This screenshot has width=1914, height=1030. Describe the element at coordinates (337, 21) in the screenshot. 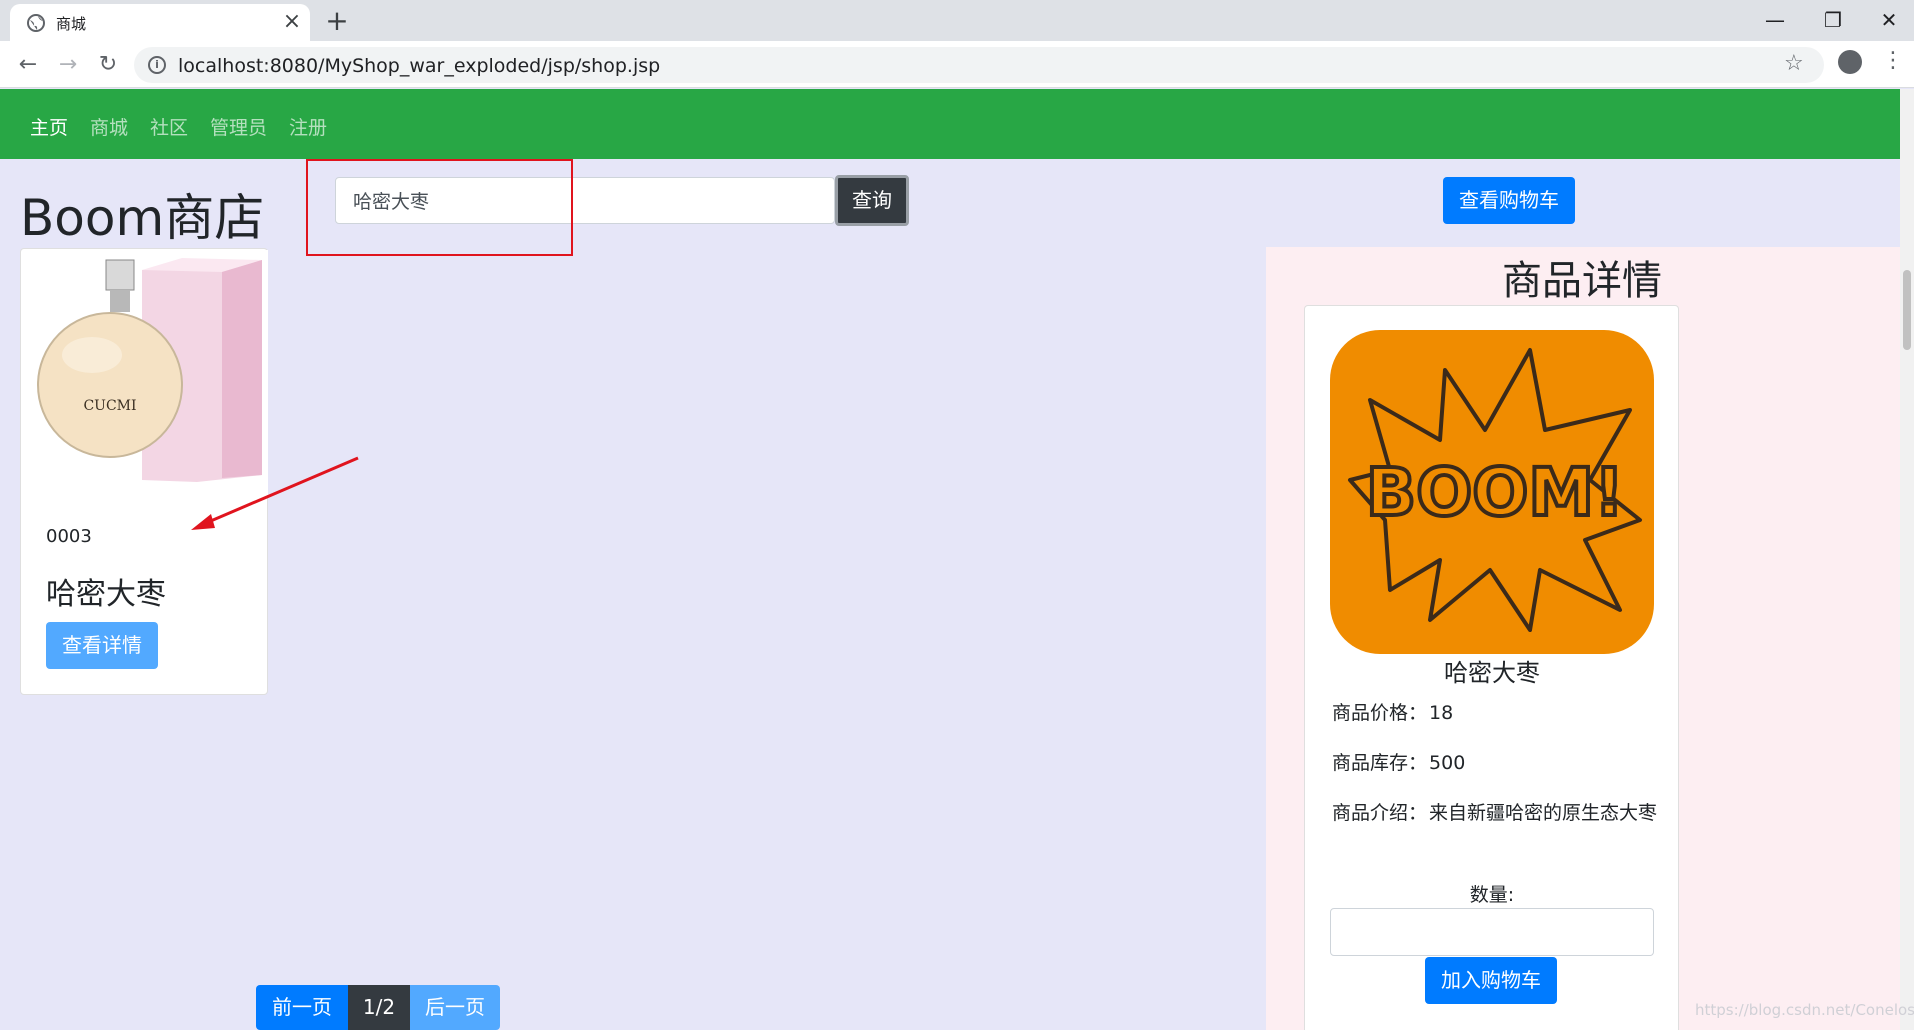

I see `new-tab-button: +` at that location.